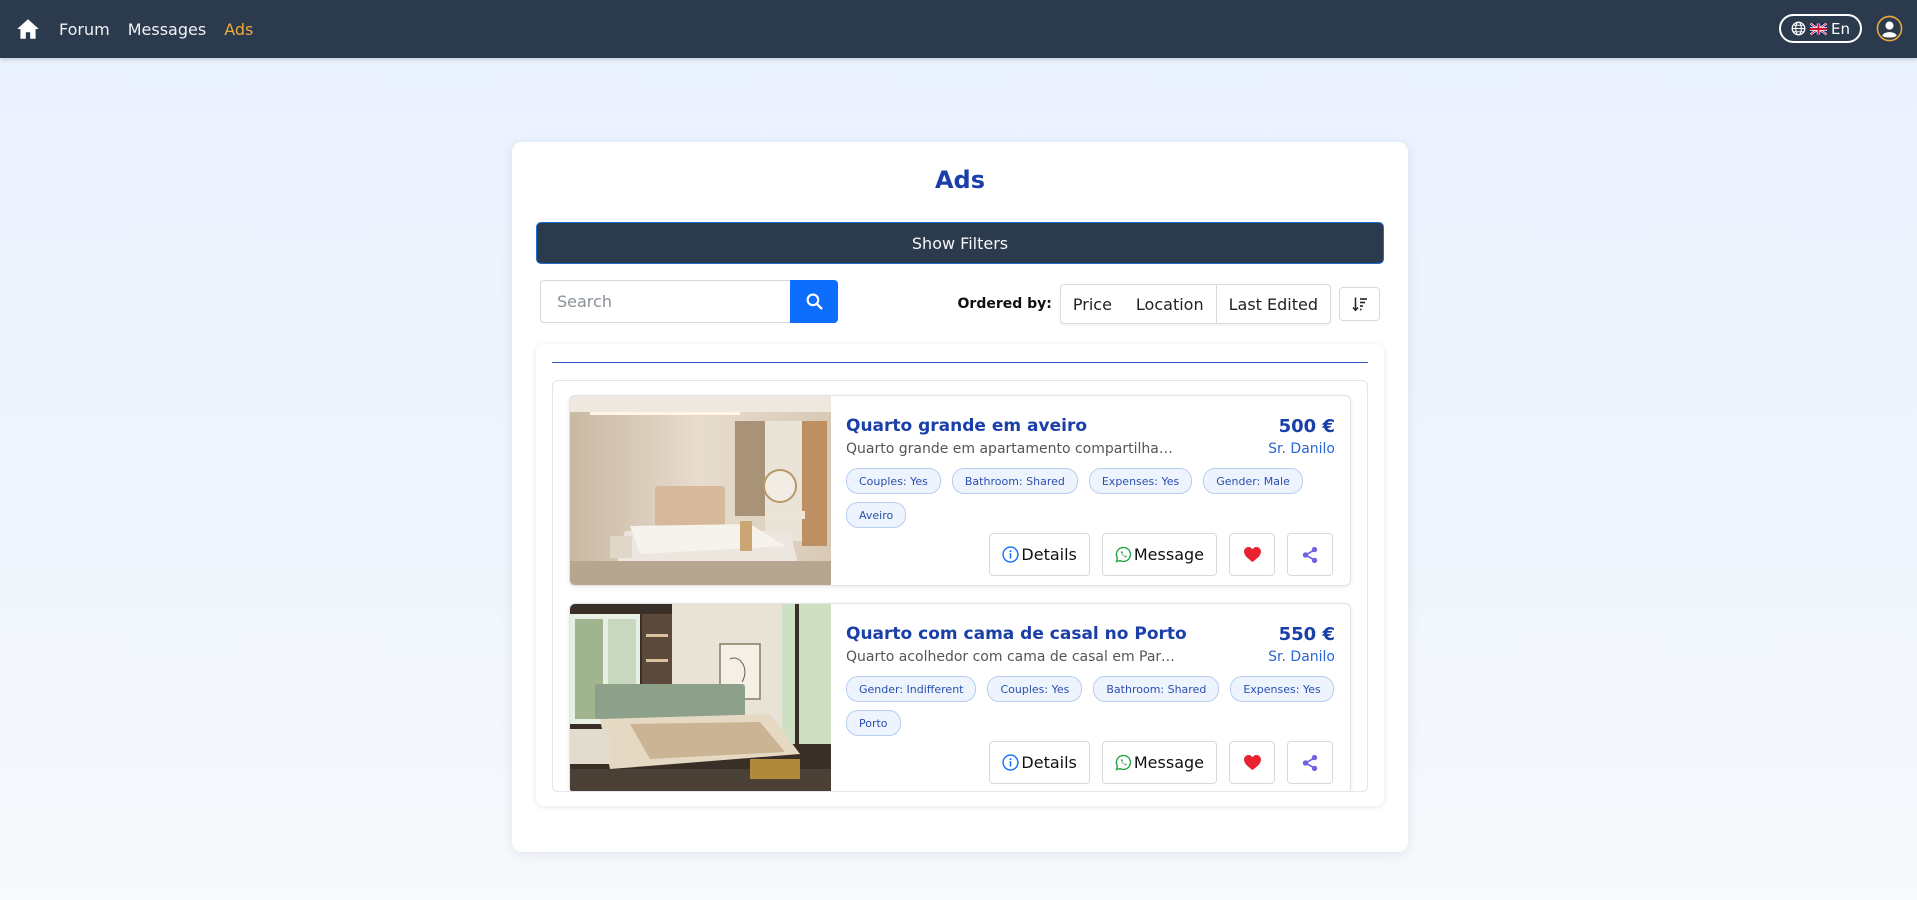 The height and width of the screenshot is (900, 1917). Describe the element at coordinates (167, 29) in the screenshot. I see `nav-link-messages: Messages` at that location.